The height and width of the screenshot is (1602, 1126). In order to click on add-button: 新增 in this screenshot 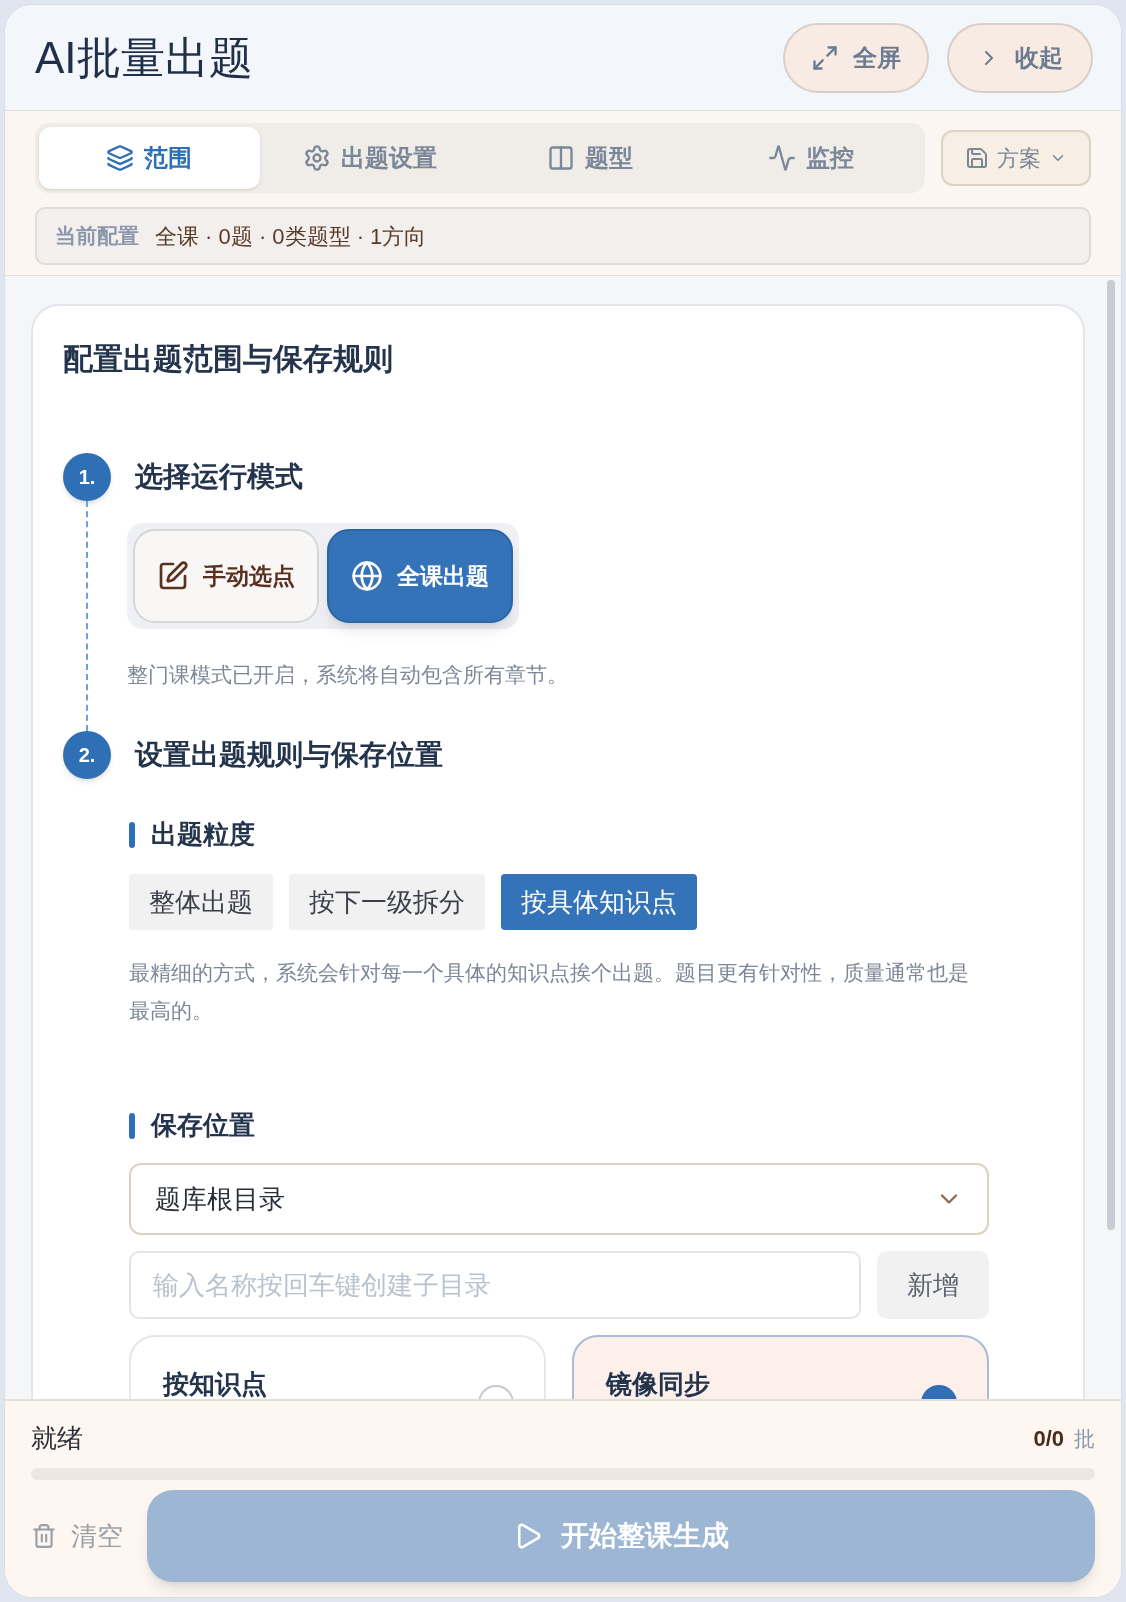, I will do `click(933, 1285)`.